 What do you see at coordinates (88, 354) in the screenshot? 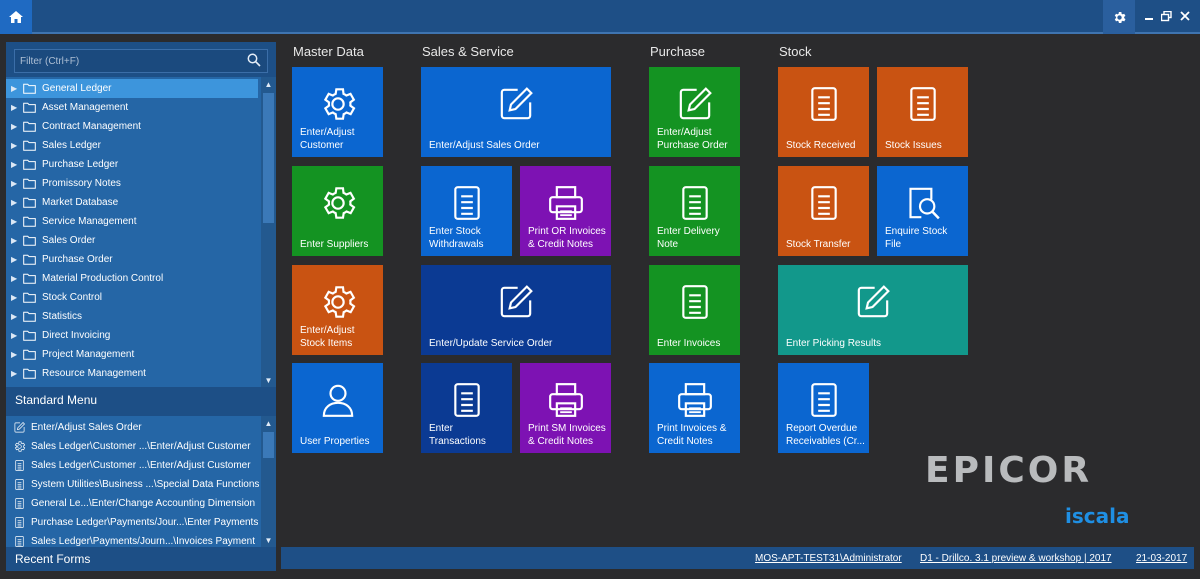
I see `tree-item-label: Project Management` at bounding box center [88, 354].